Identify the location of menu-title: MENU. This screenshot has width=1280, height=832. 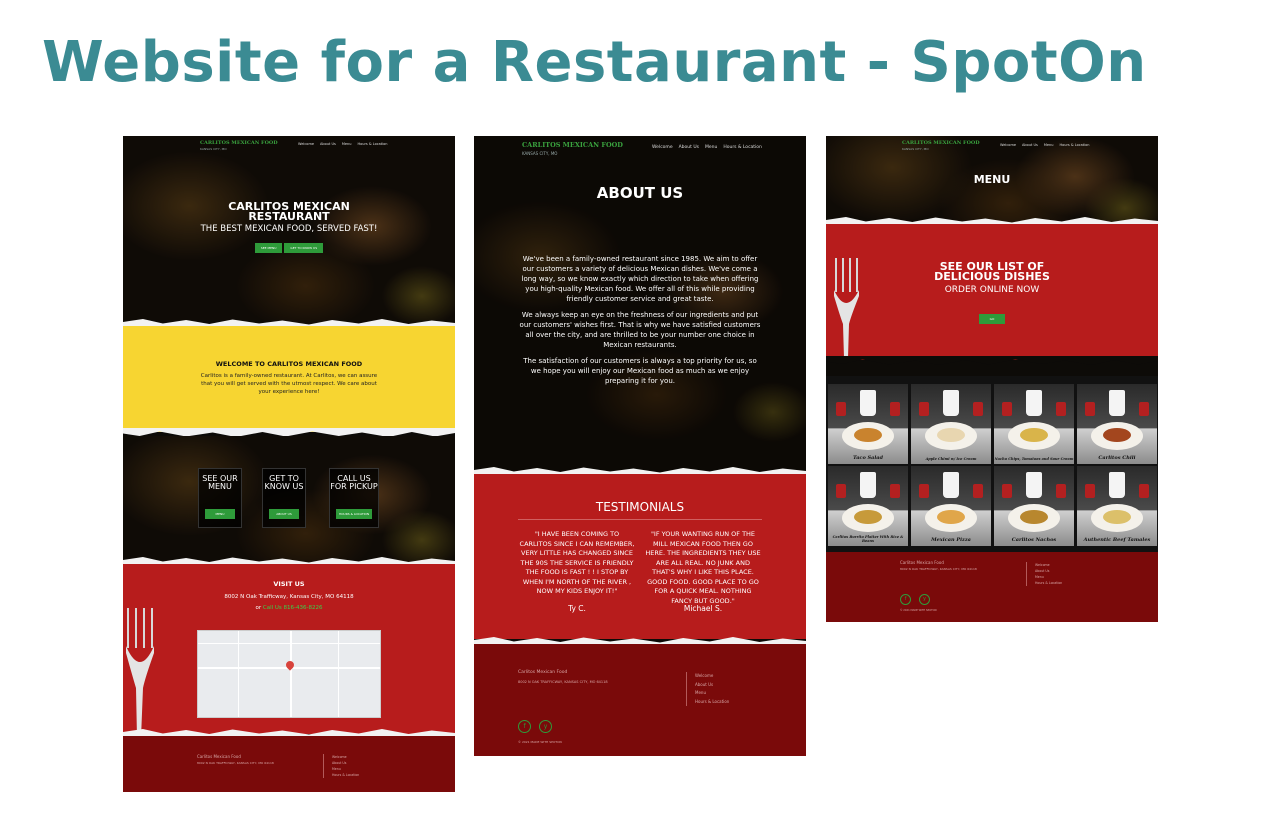
(992, 179).